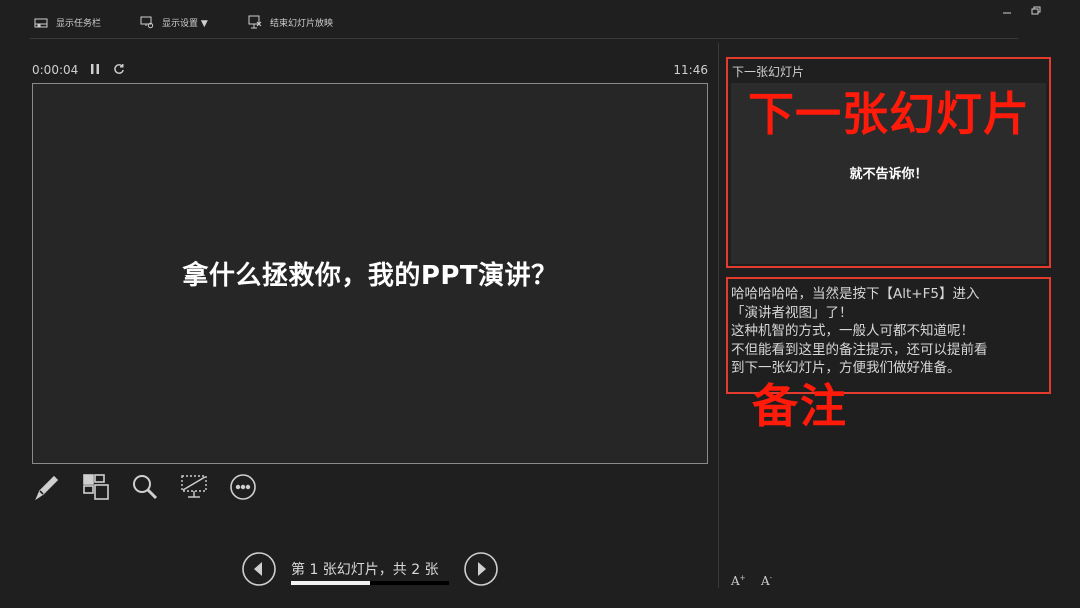  I want to click on slide-progress-bar, so click(370, 583).